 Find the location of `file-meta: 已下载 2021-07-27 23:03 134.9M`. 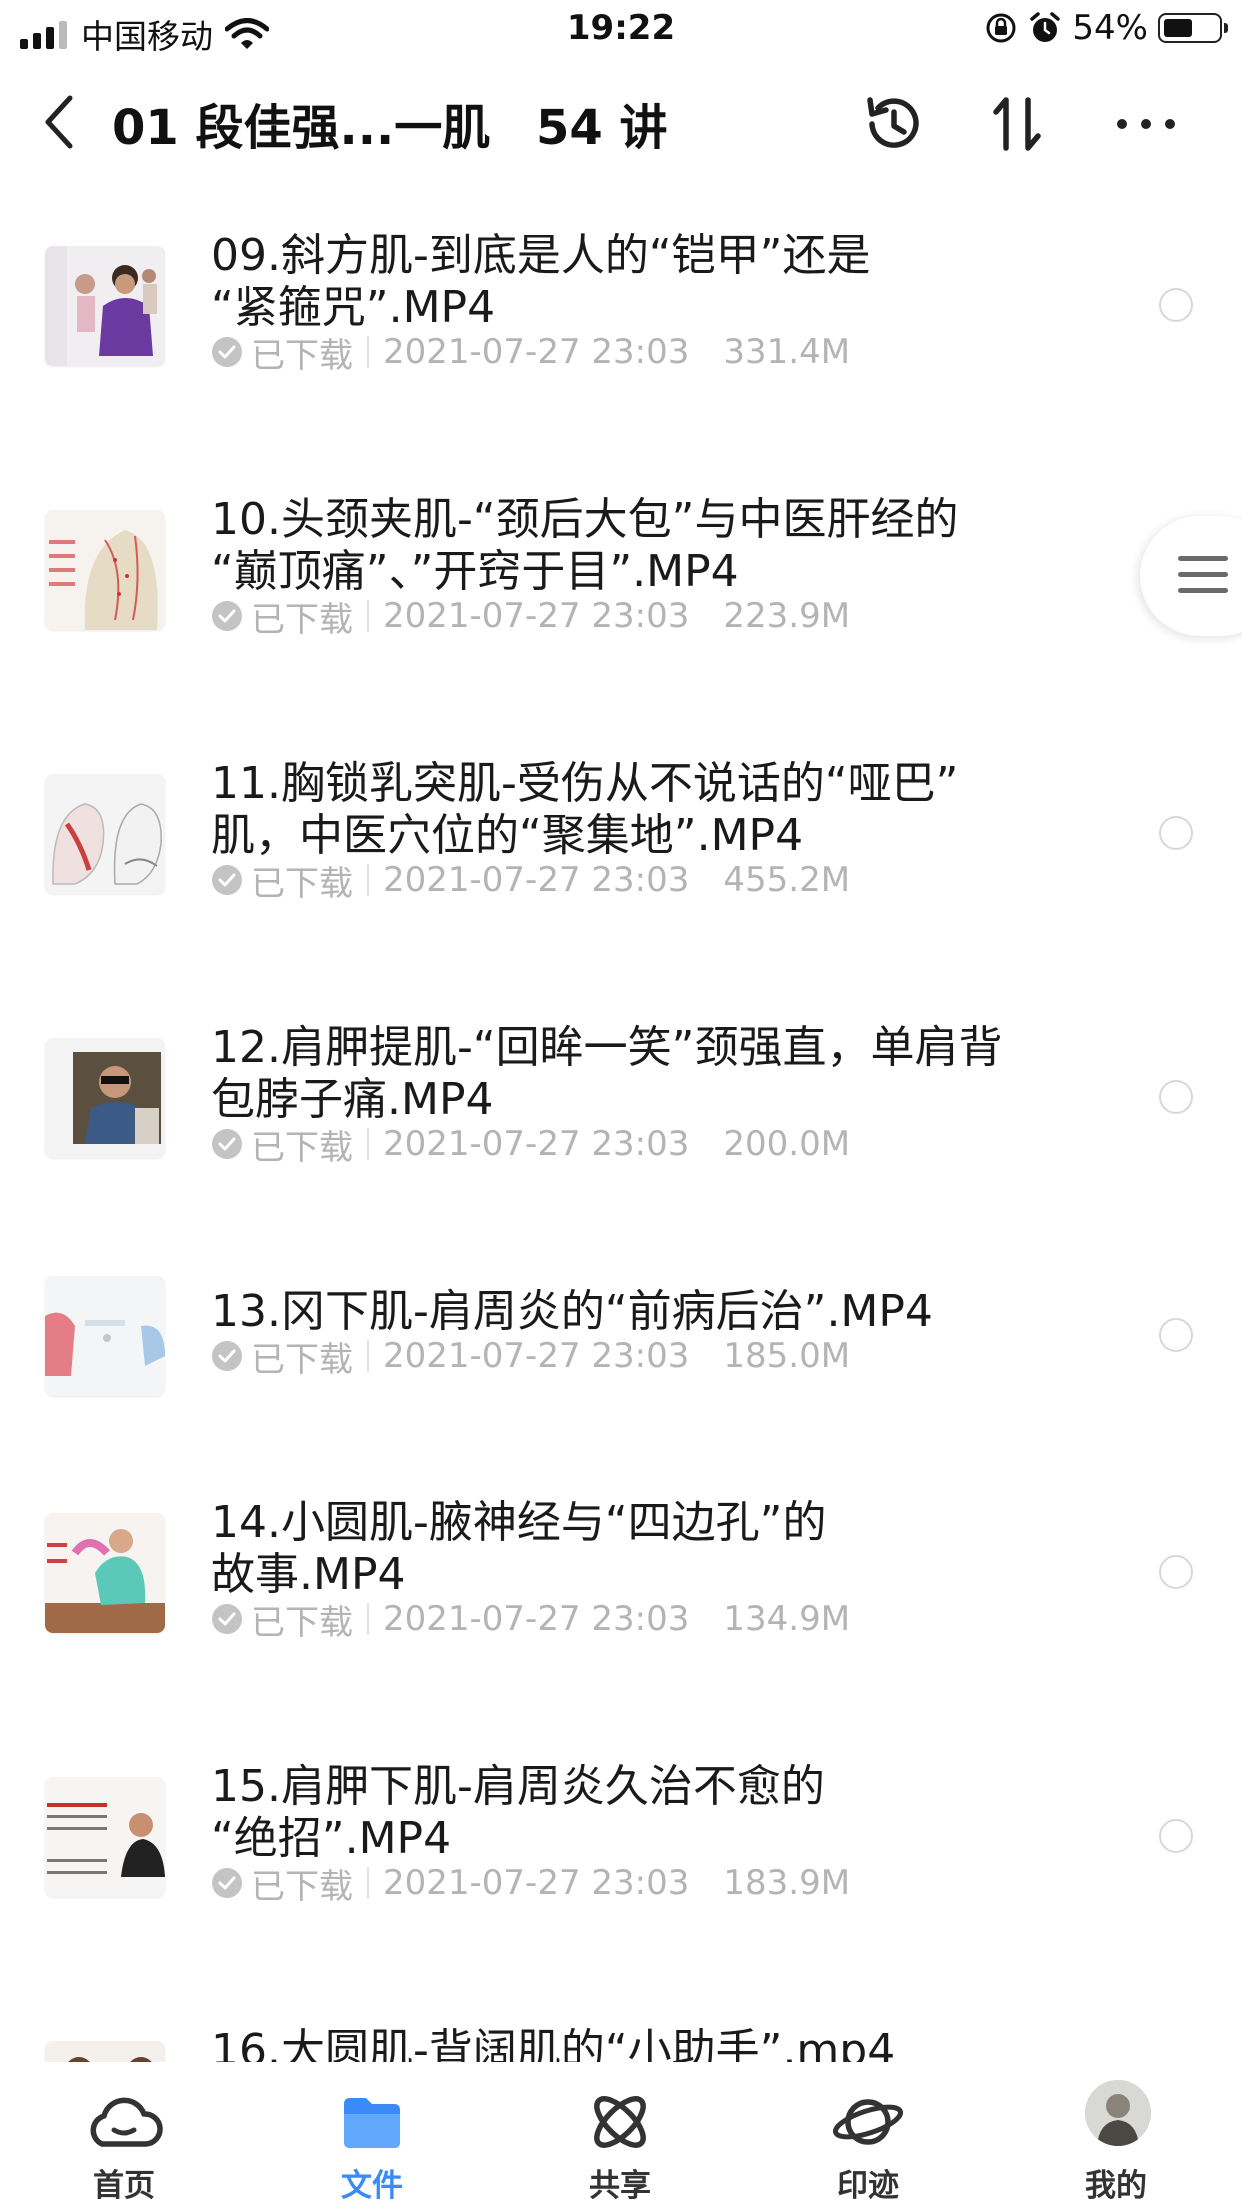

file-meta: 已下载 2021-07-27 23:03 134.9M is located at coordinates (531, 1621).